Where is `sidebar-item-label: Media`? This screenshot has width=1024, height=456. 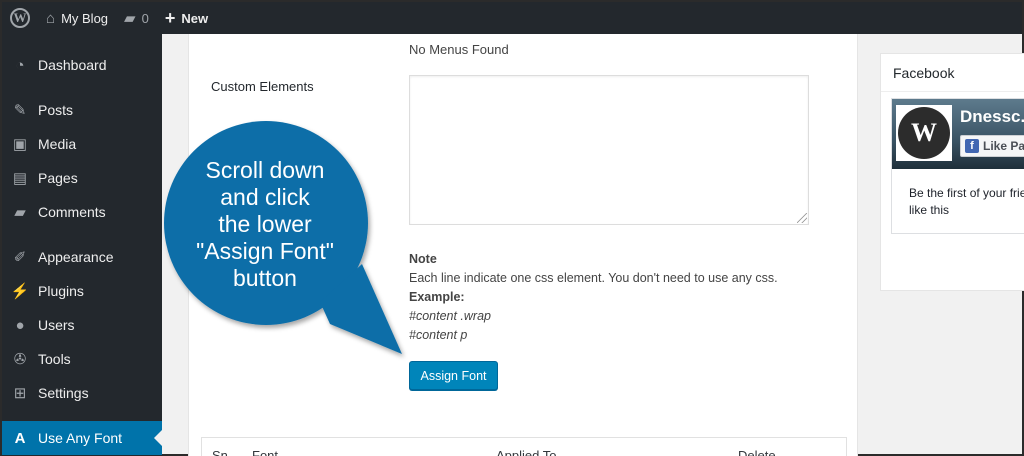 sidebar-item-label: Media is located at coordinates (57, 144).